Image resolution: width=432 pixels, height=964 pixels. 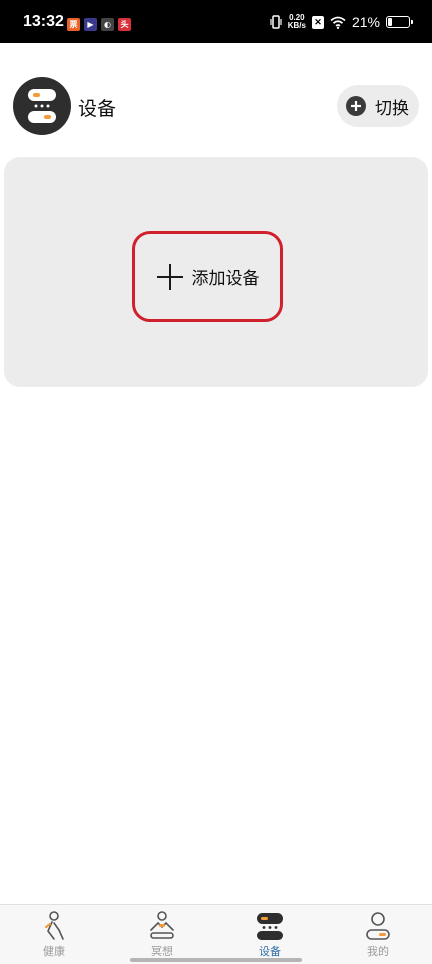 What do you see at coordinates (124, 24) in the screenshot?
I see `news-app-icon: 头` at bounding box center [124, 24].